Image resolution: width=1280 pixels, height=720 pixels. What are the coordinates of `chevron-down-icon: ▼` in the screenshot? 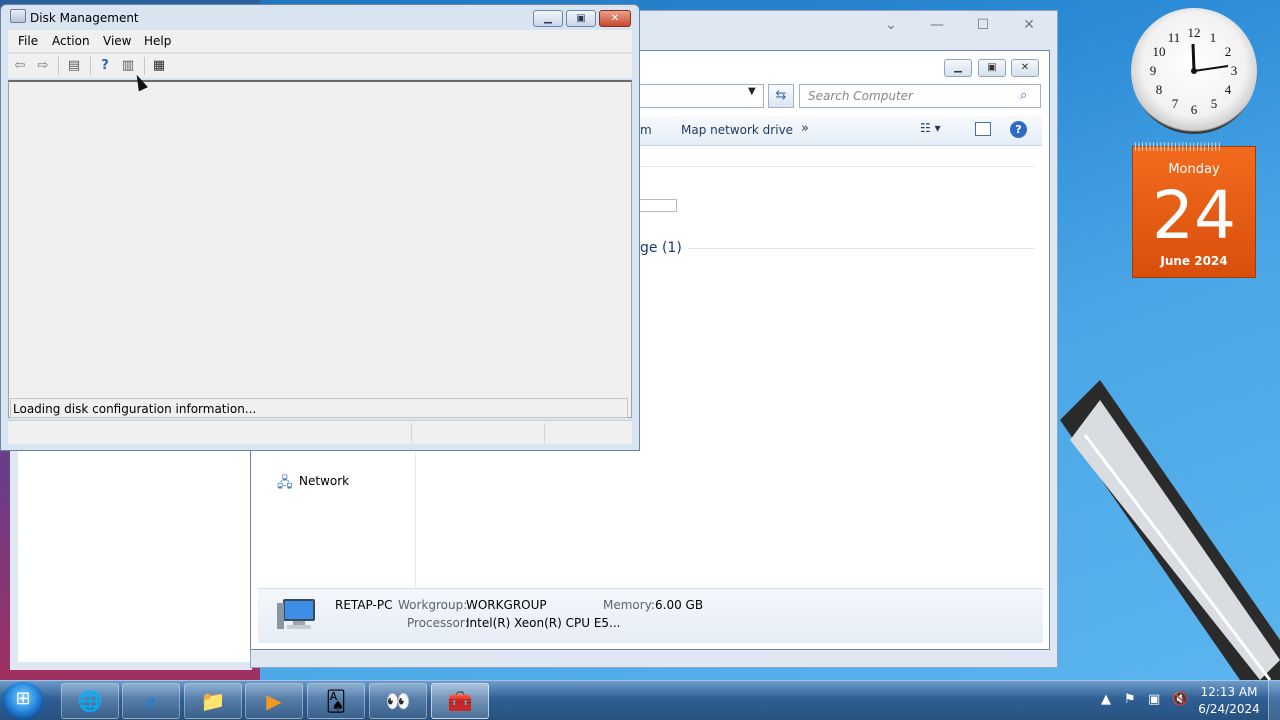 It's located at (752, 91).